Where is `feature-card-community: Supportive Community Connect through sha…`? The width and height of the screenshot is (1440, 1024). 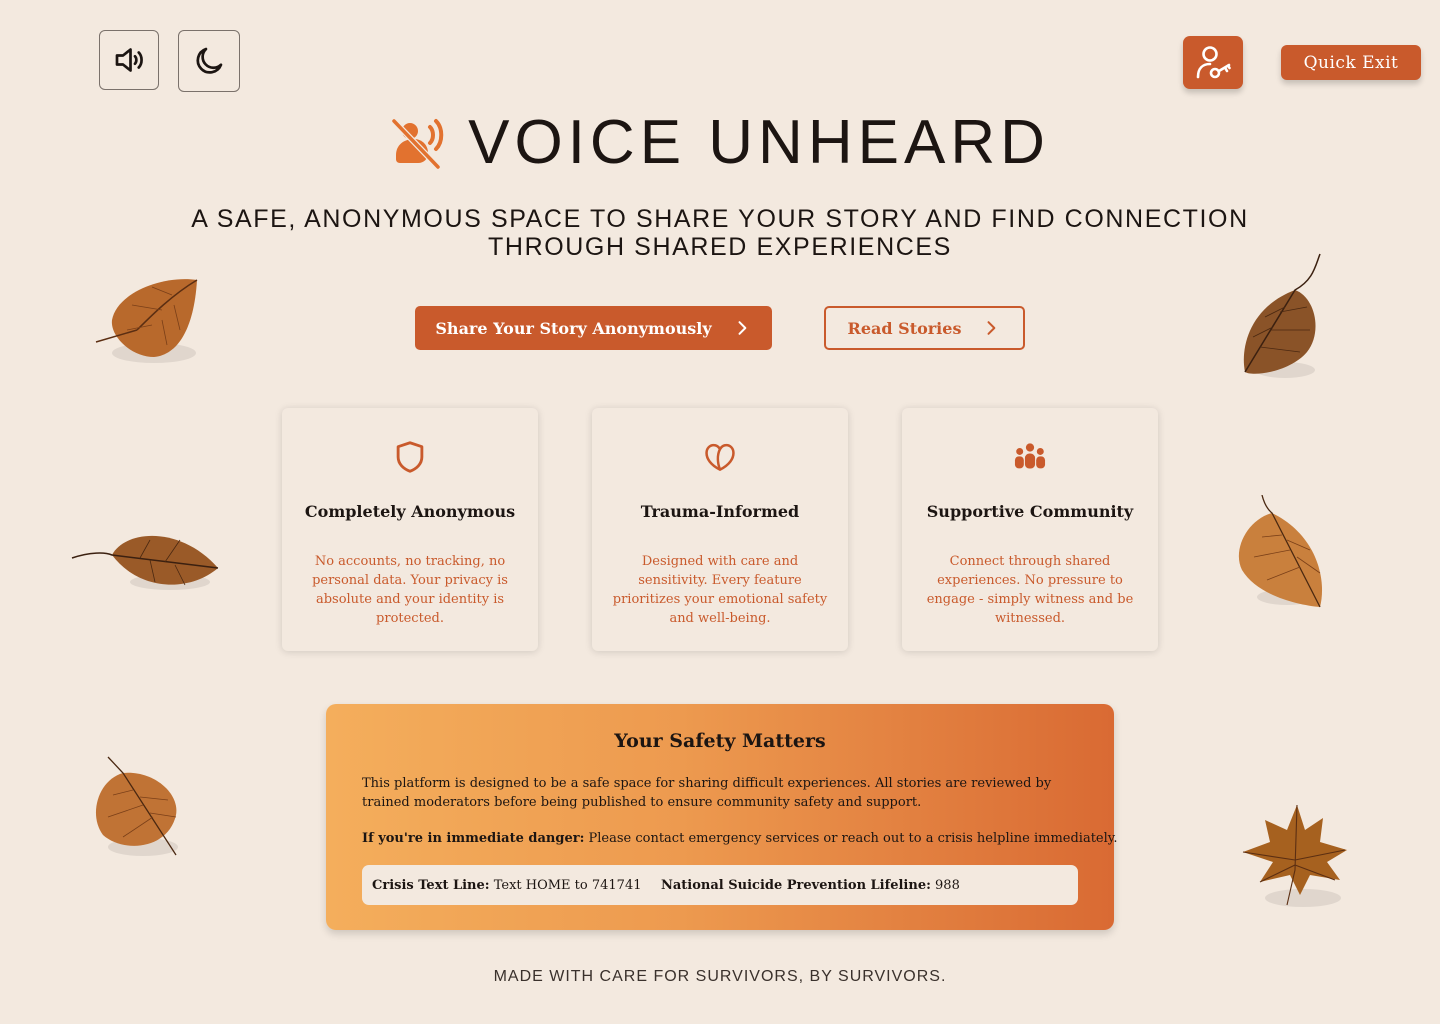 feature-card-community: Supportive Community Connect through sha… is located at coordinates (1030, 529).